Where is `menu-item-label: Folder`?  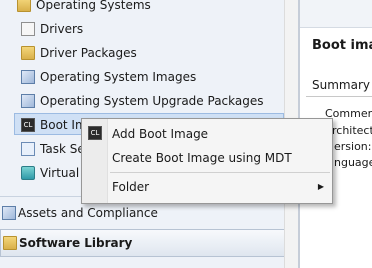
menu-item-label: Folder is located at coordinates (131, 187).